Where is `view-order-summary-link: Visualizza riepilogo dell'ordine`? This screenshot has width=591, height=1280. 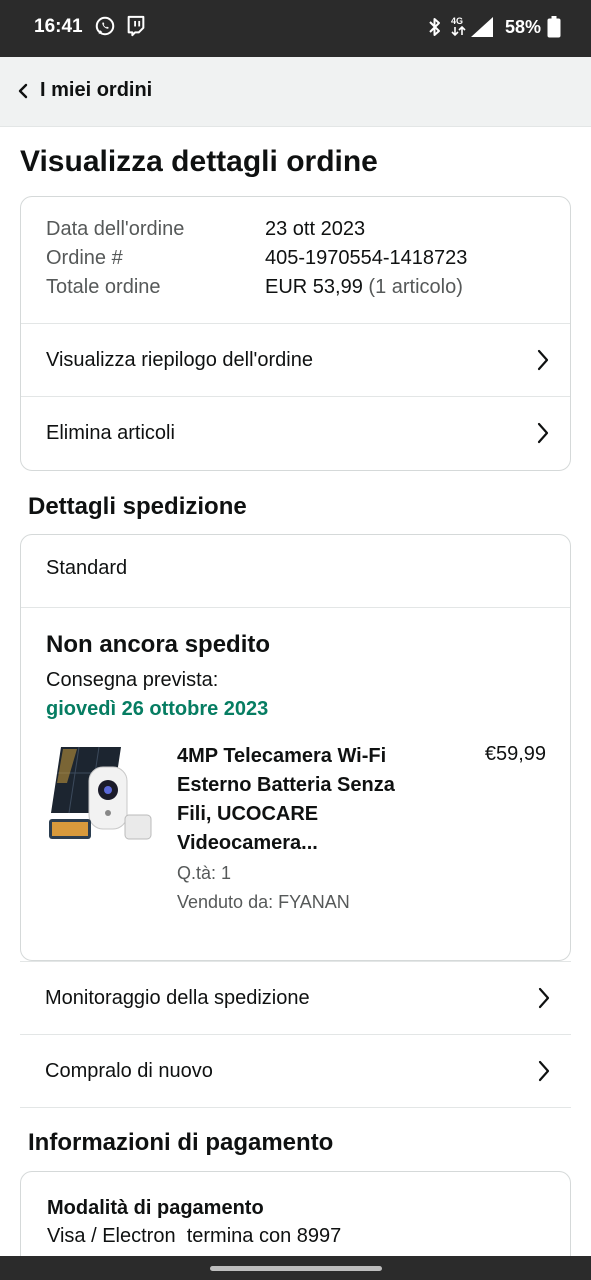 view-order-summary-link: Visualizza riepilogo dell'ordine is located at coordinates (295, 359).